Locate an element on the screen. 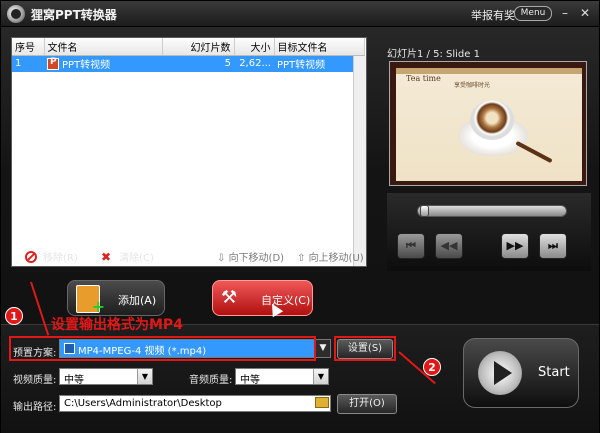  video-quality-select: 中等 ▼ is located at coordinates (106, 376).